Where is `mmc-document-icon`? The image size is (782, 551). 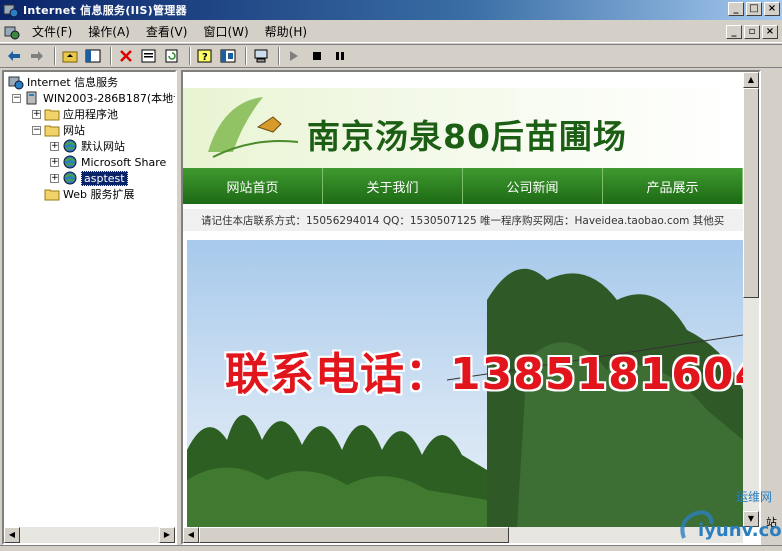 mmc-document-icon is located at coordinates (12, 32).